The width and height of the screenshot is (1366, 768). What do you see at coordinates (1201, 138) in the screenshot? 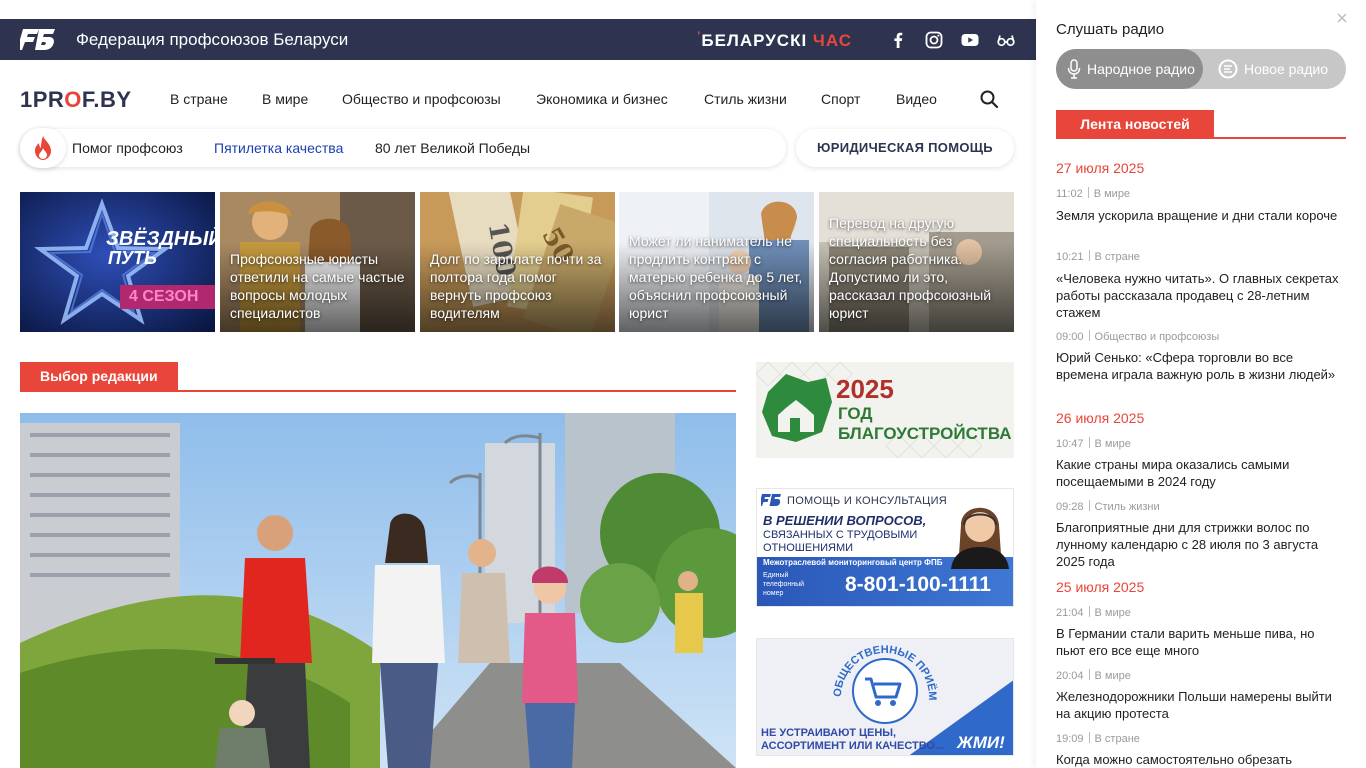
I see `news-feed-divider` at bounding box center [1201, 138].